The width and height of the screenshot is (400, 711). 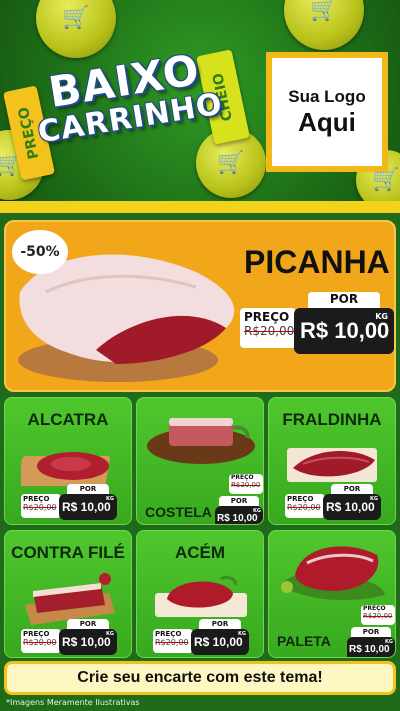 What do you see at coordinates (327, 96) in the screenshot?
I see `logo-line-1: Sua Logo` at bounding box center [327, 96].